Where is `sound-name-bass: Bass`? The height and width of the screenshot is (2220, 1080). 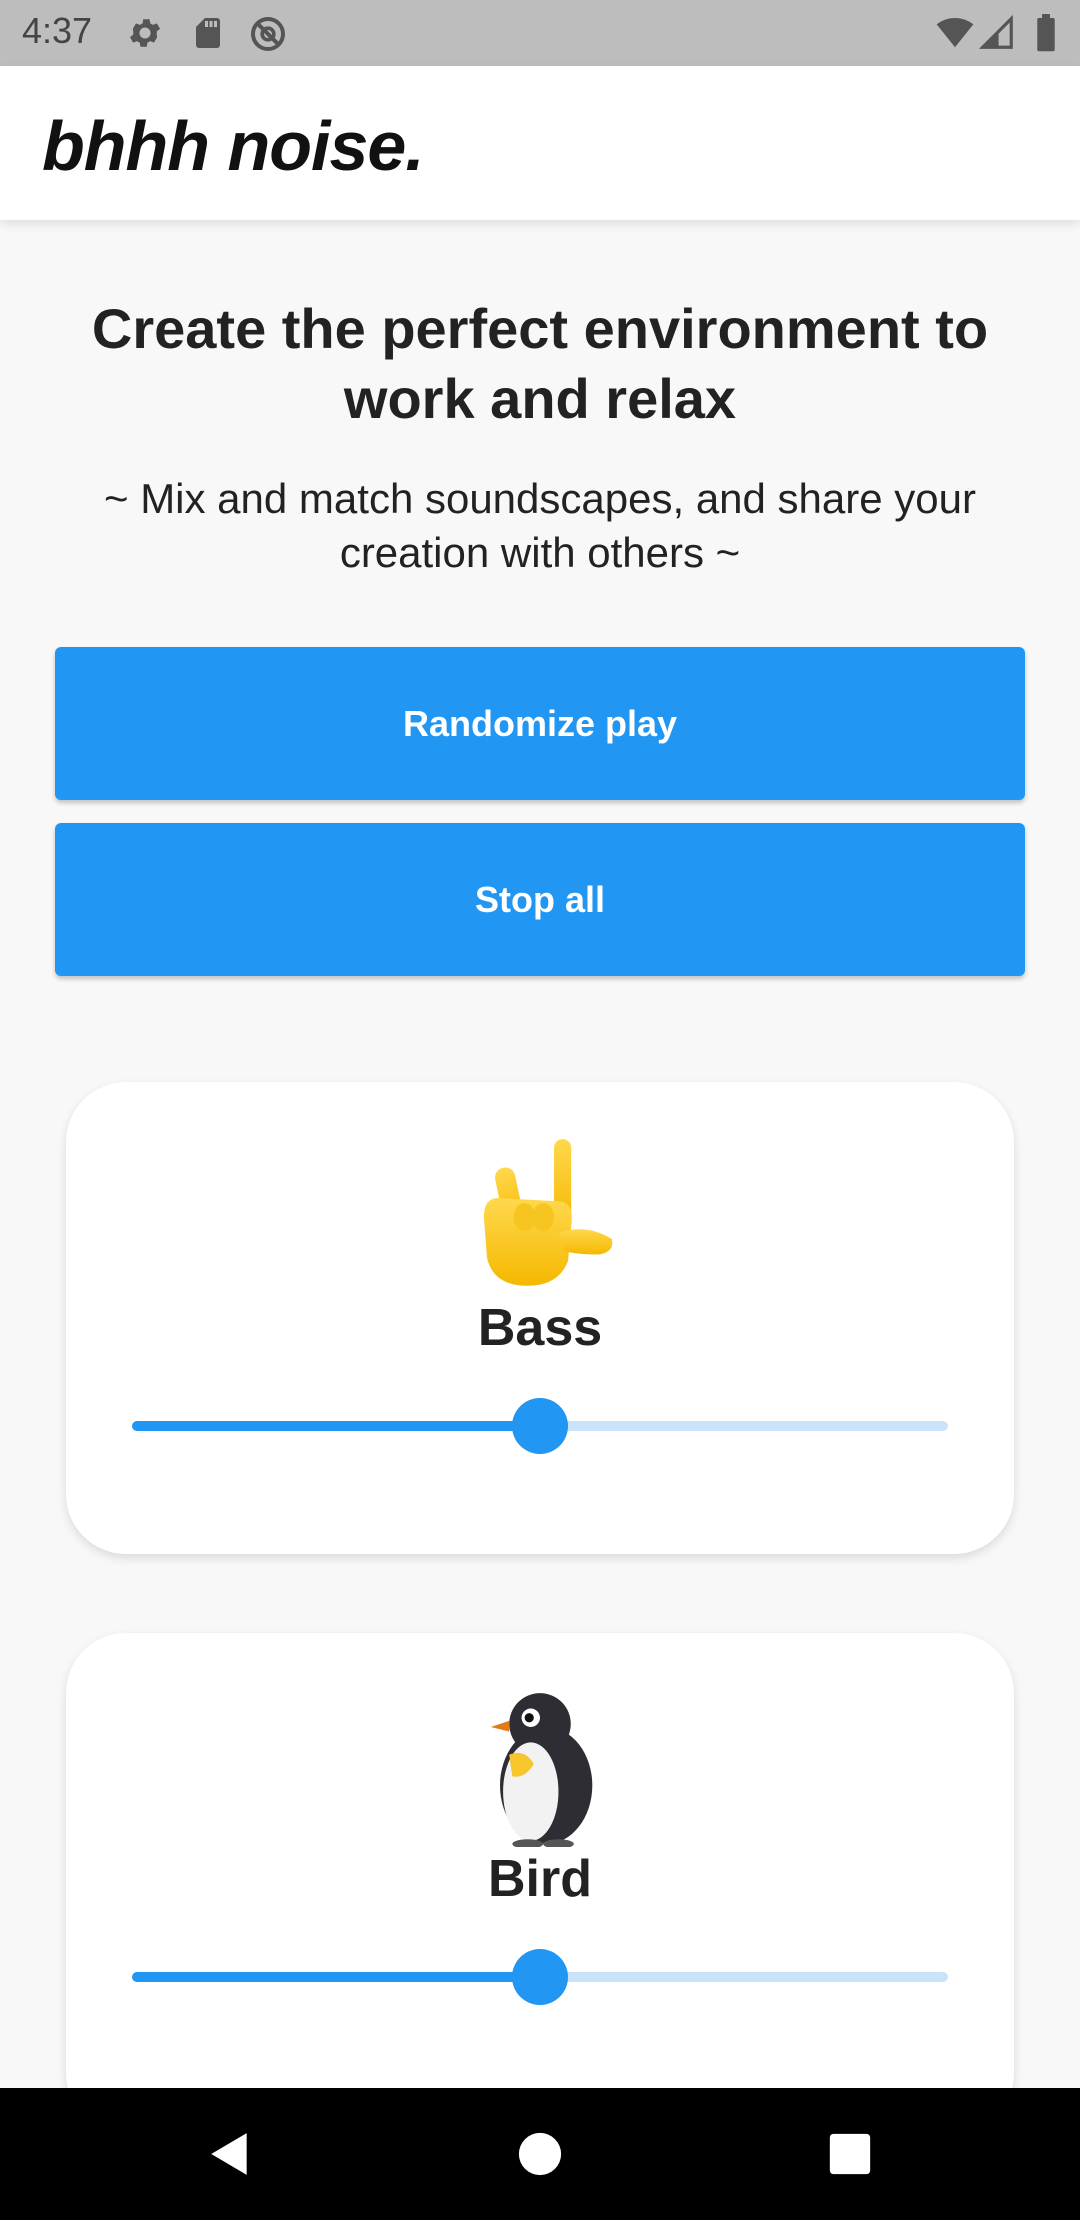
sound-name-bass: Bass is located at coordinates (540, 1328).